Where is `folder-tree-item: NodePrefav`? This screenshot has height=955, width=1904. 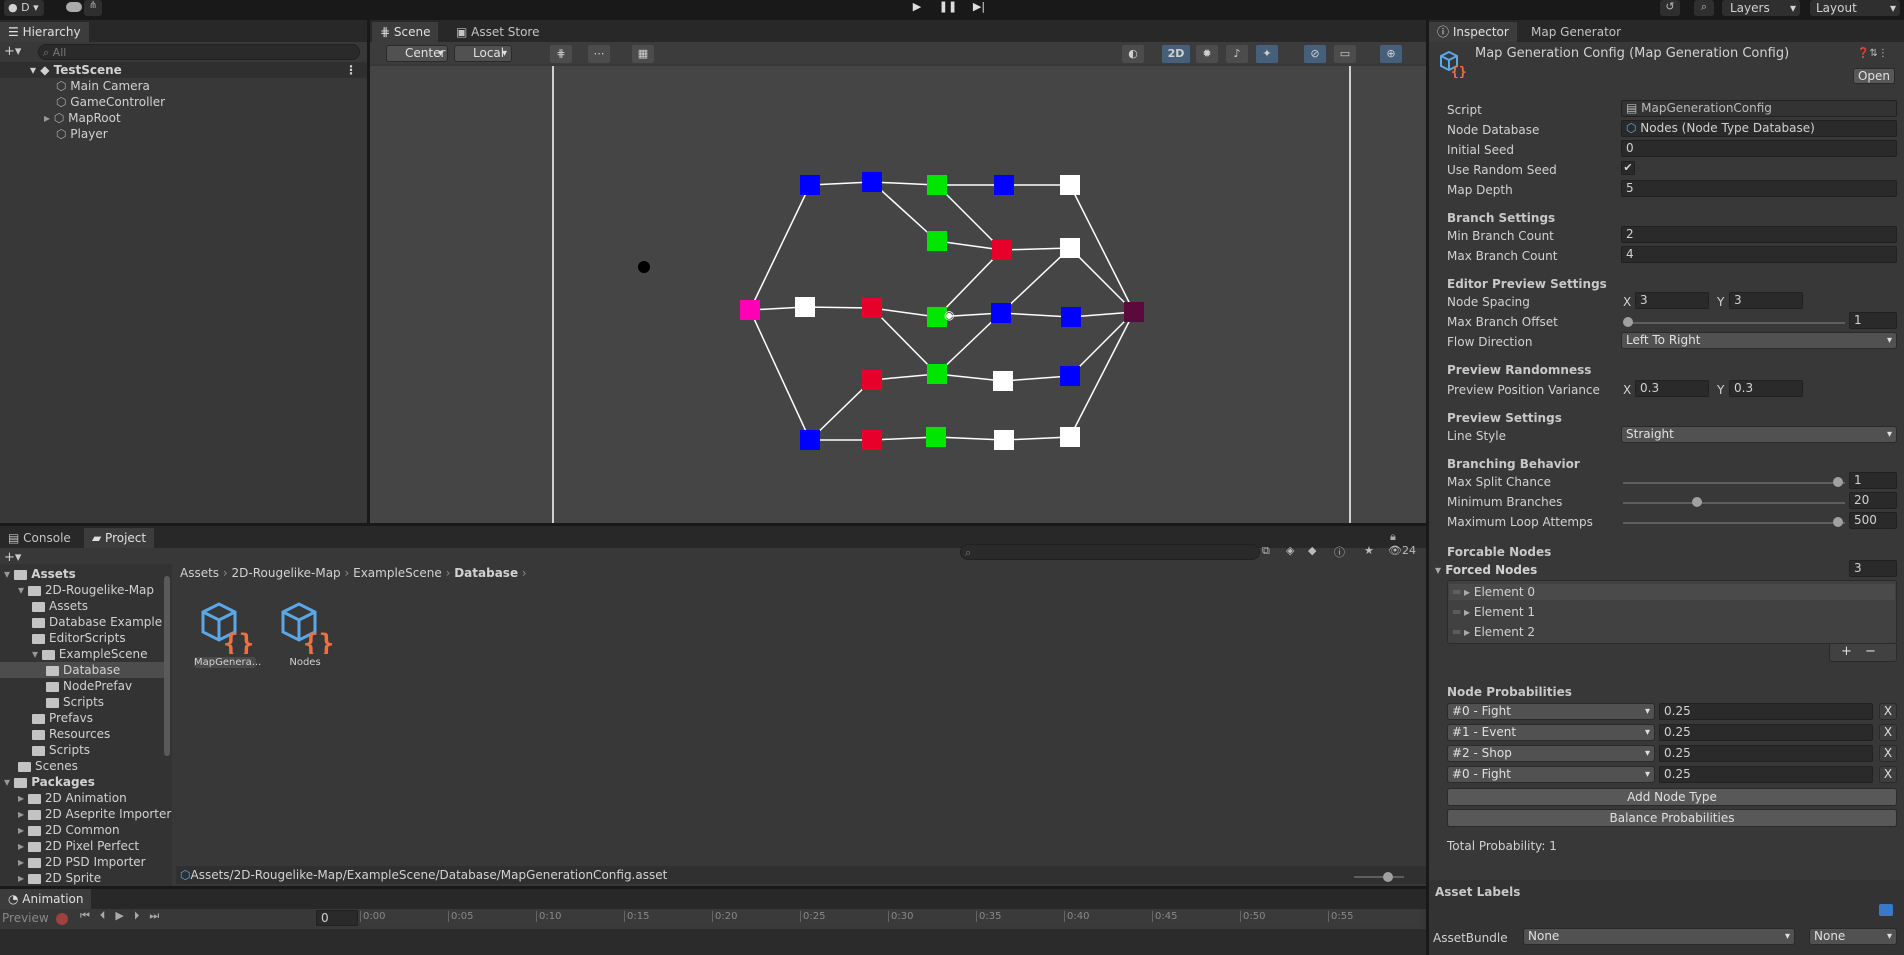 folder-tree-item: NodePrefav is located at coordinates (82, 686).